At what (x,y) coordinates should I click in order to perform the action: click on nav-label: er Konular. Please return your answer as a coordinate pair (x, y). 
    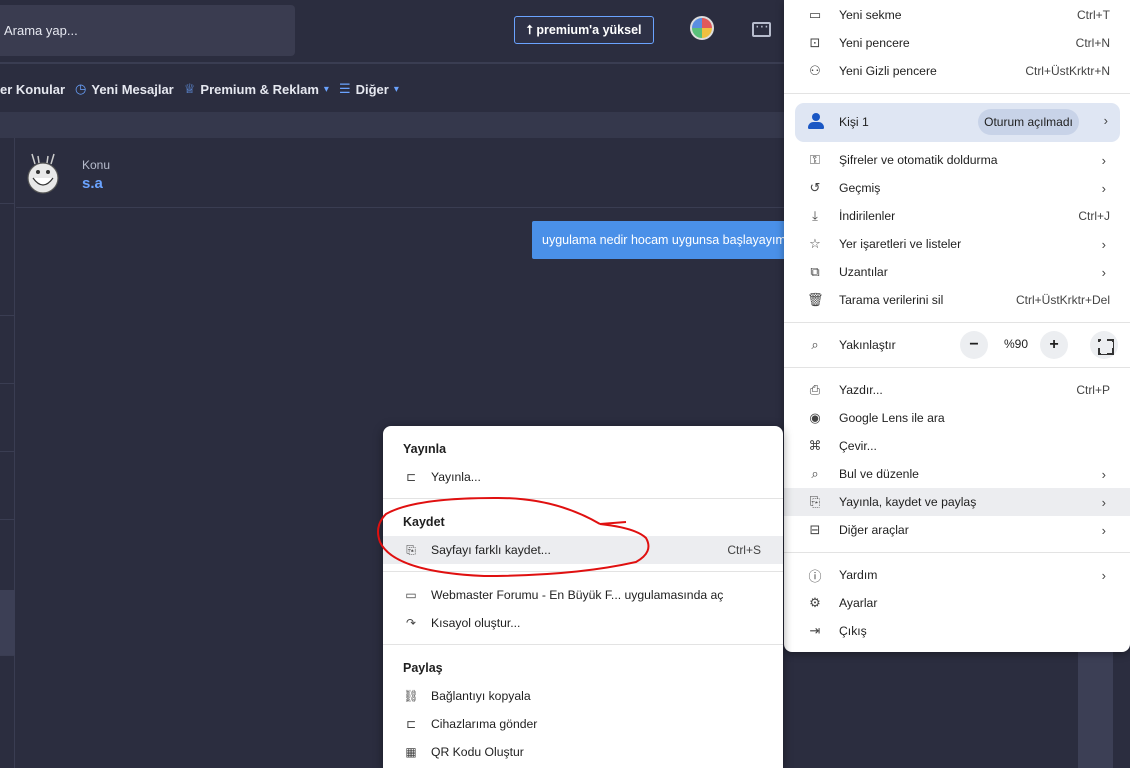
    Looking at the image, I should click on (33, 89).